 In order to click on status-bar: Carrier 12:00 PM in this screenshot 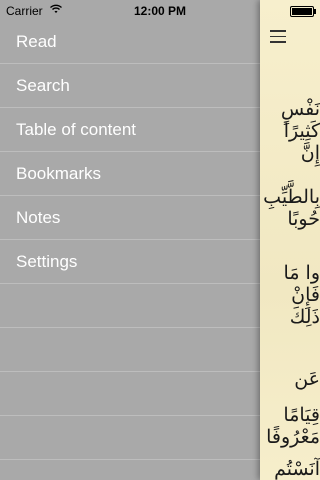, I will do `click(160, 10)`.